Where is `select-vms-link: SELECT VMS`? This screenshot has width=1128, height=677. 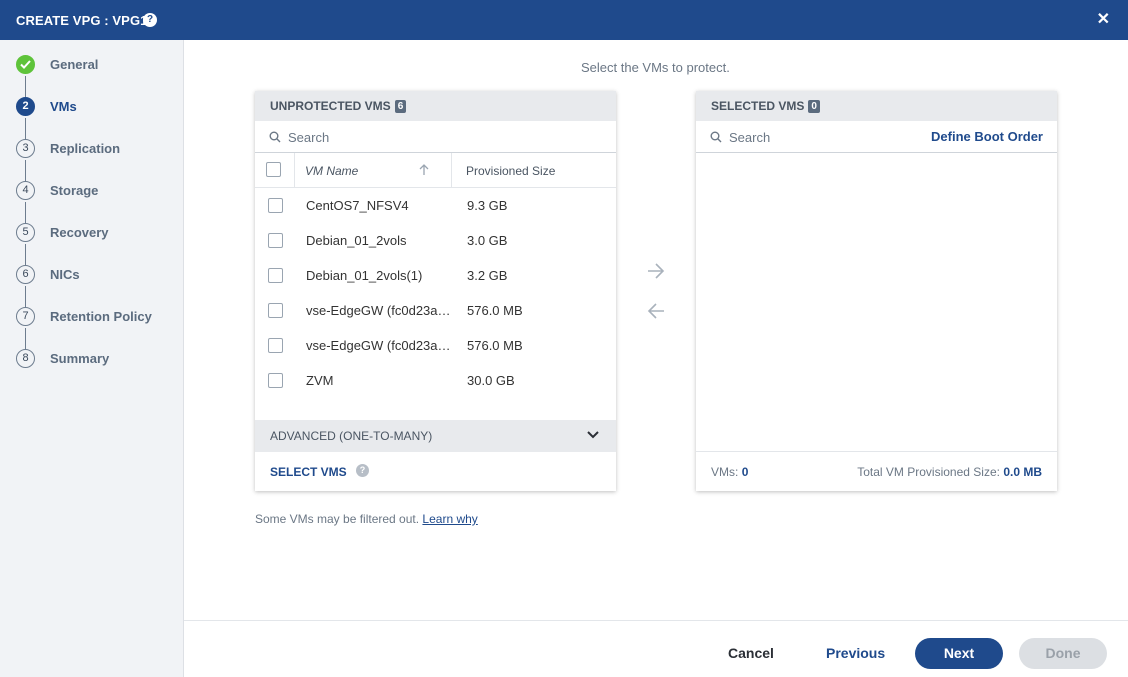 select-vms-link: SELECT VMS is located at coordinates (308, 472).